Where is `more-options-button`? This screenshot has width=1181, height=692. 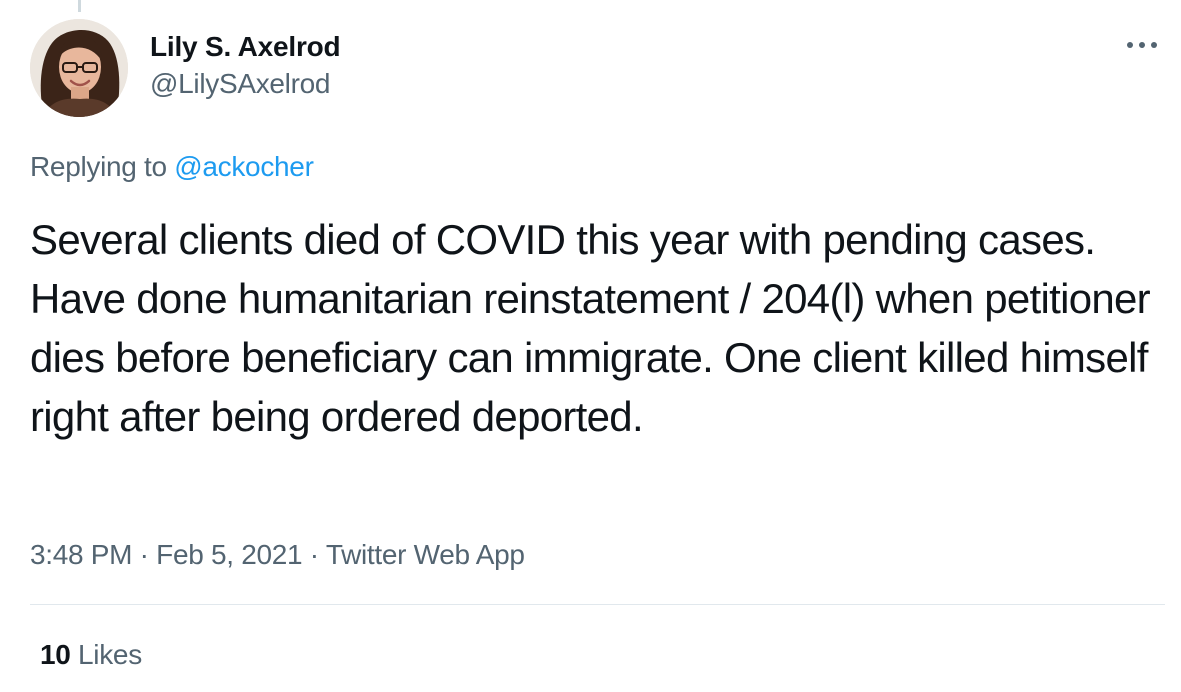
more-options-button is located at coordinates (1142, 45).